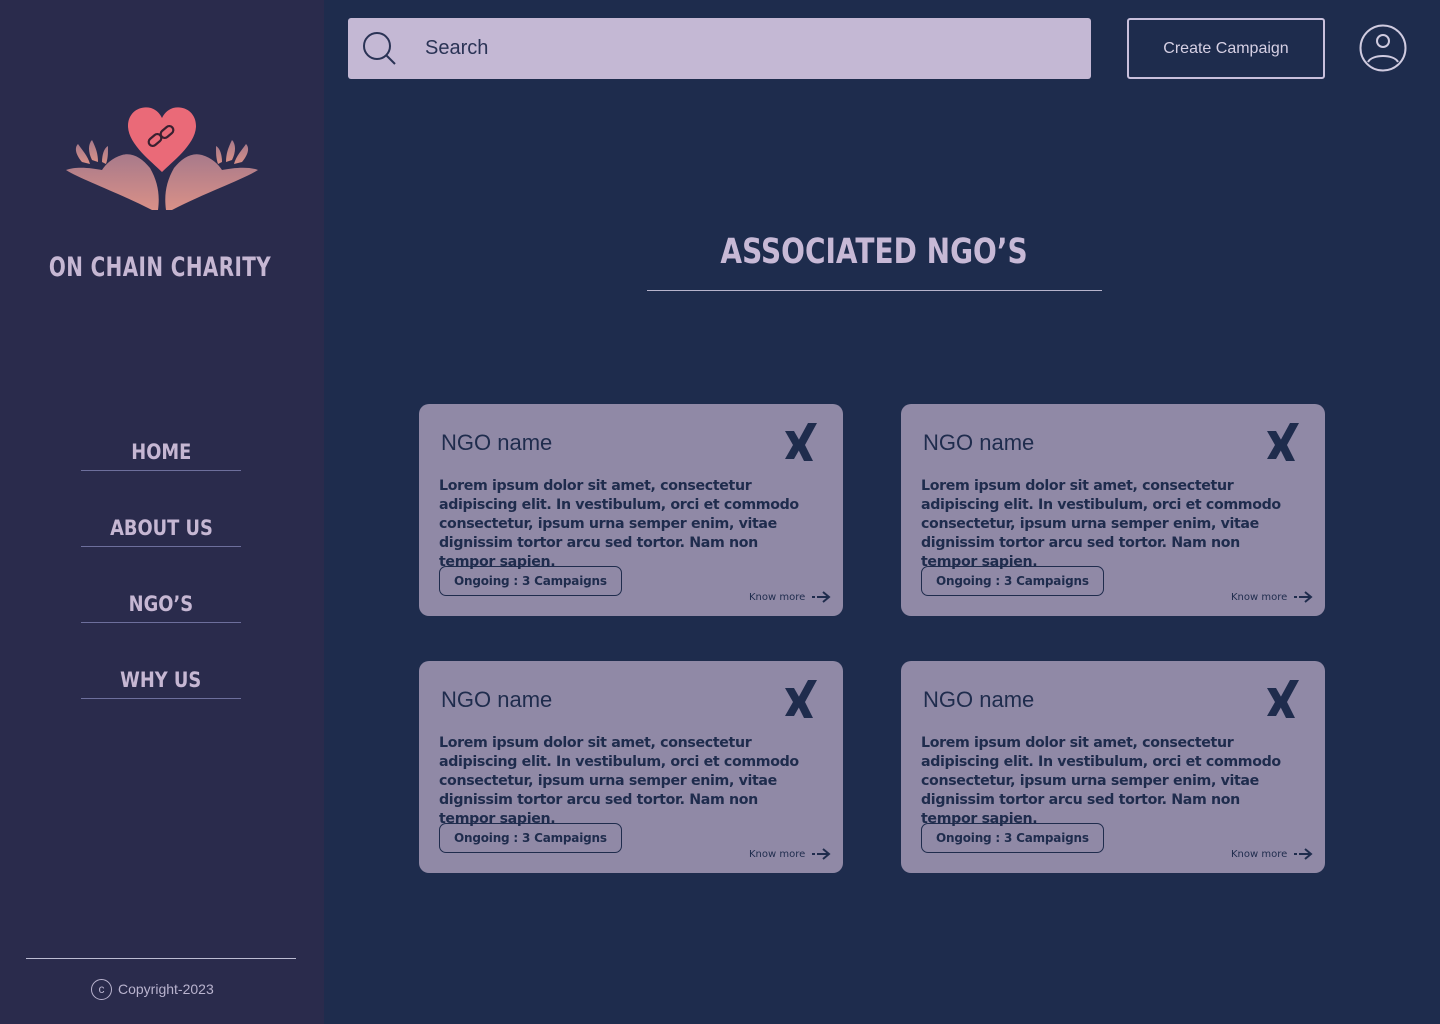  What do you see at coordinates (1383, 48) in the screenshot?
I see `profile-icon` at bounding box center [1383, 48].